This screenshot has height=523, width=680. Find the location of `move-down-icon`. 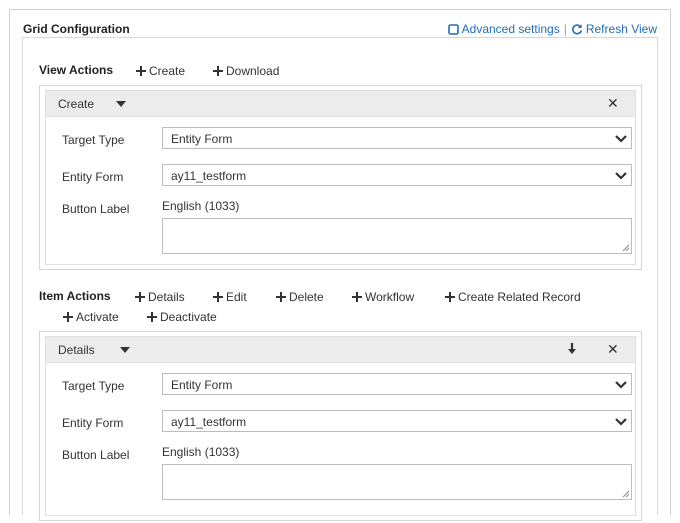

move-down-icon is located at coordinates (572, 348).